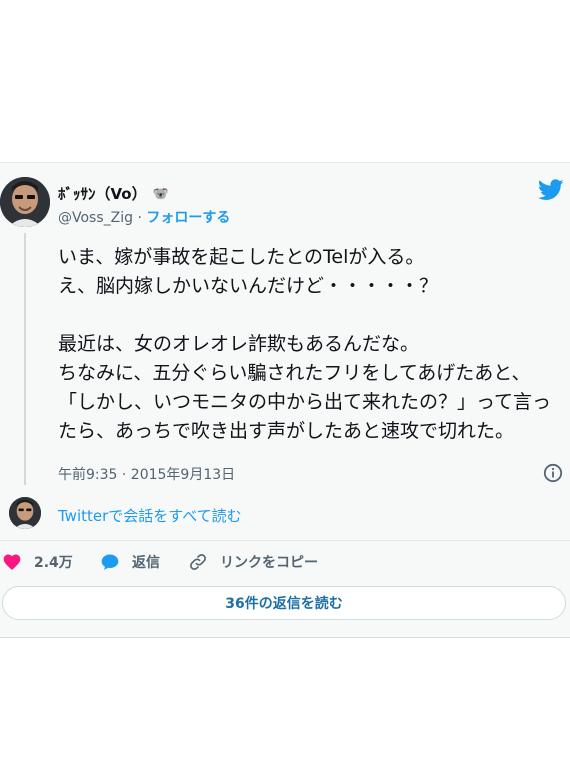 The width and height of the screenshot is (570, 759). Describe the element at coordinates (146, 474) in the screenshot. I see `tweet-timestamp: 午前9:35 · 2015年9月13日` at that location.